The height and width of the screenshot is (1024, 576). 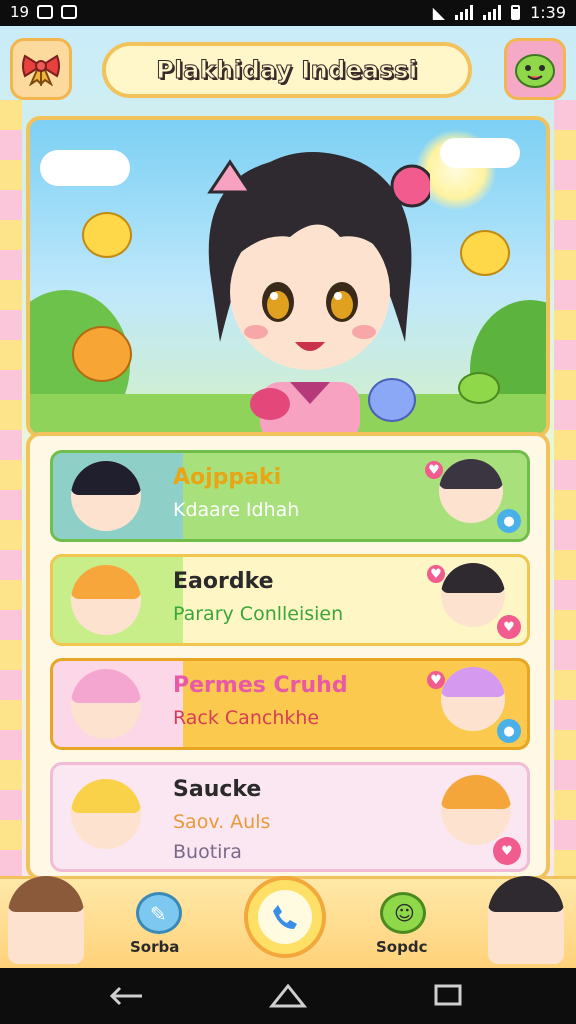 I want to click on nav-label-right: Sopdc, so click(x=401, y=947).